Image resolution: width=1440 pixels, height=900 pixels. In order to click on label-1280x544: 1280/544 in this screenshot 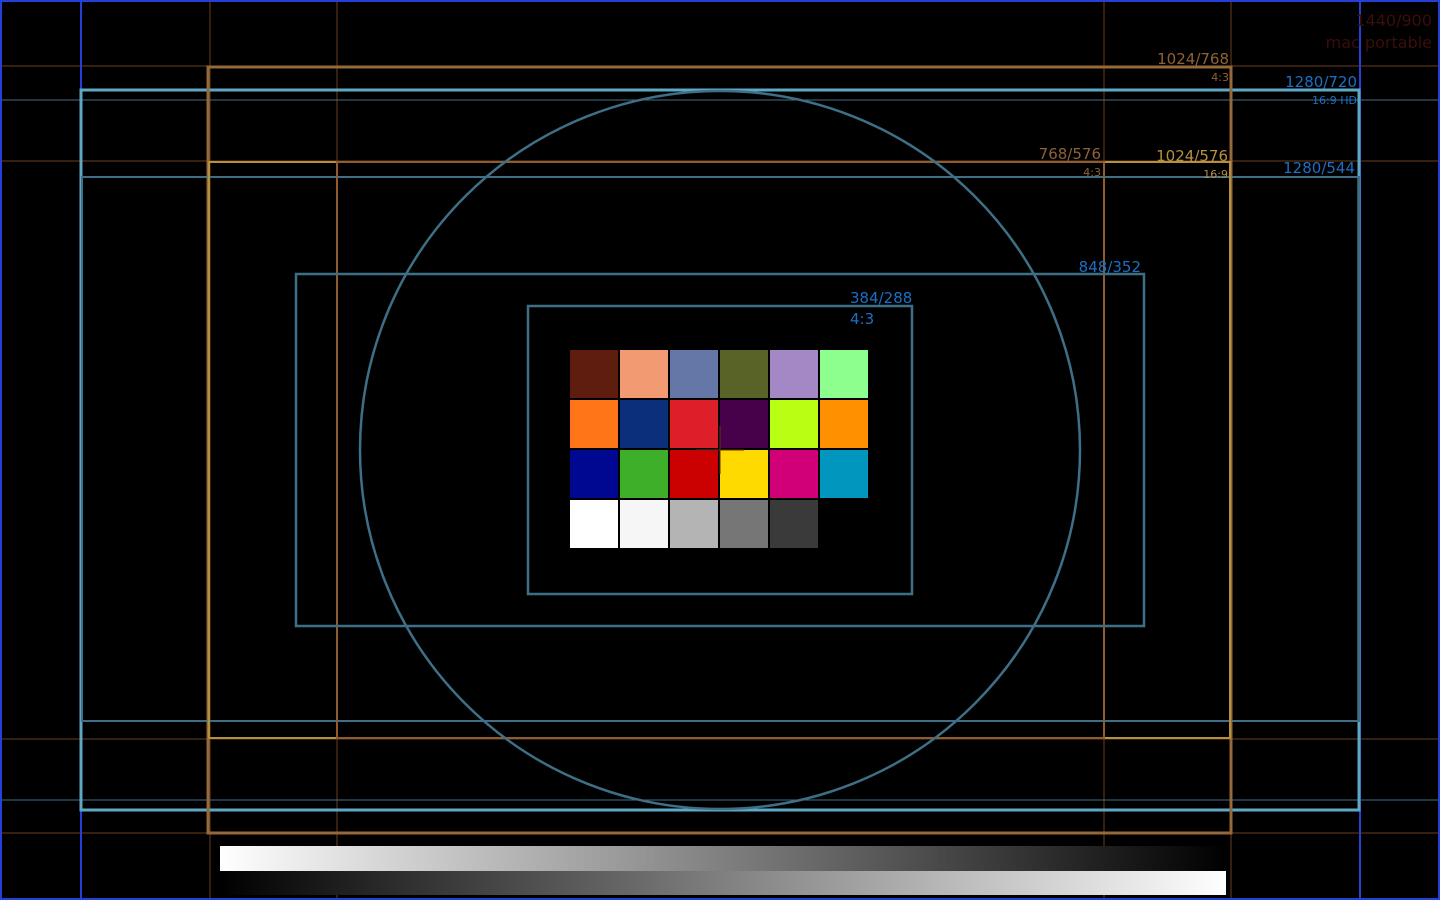, I will do `click(1319, 168)`.